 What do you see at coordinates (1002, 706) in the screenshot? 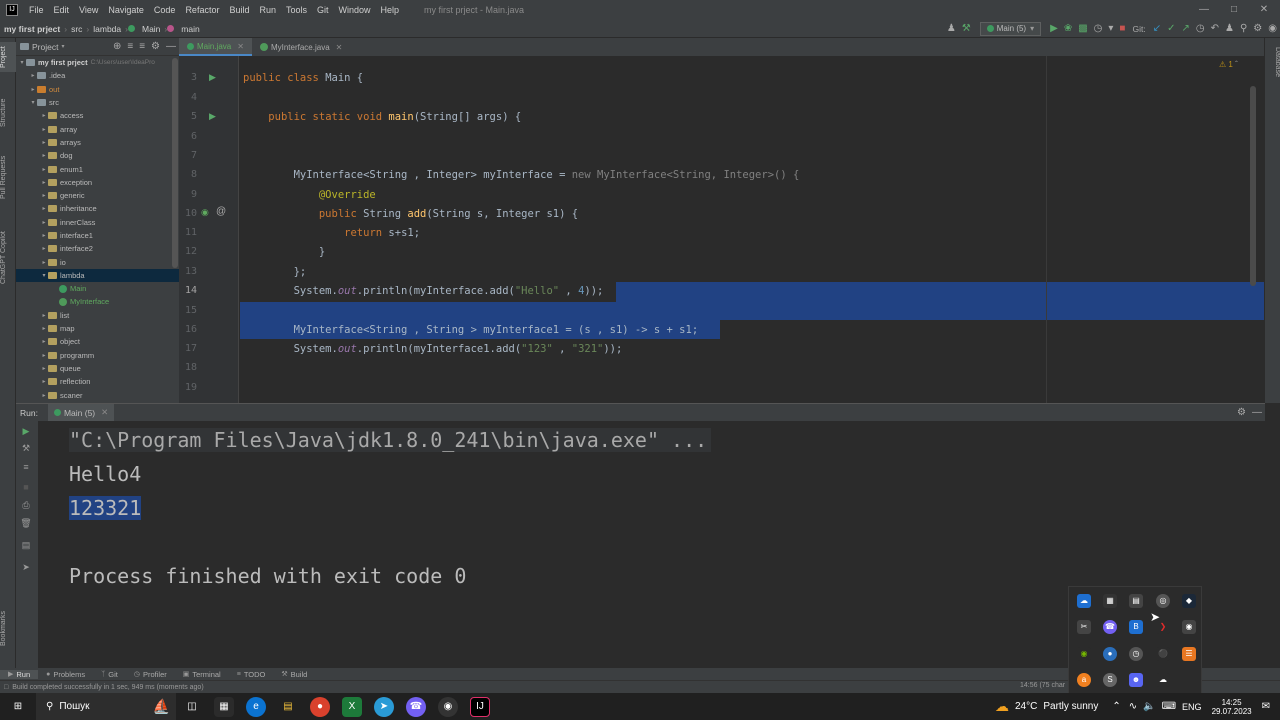
I see `weather-icon: ☁` at bounding box center [1002, 706].